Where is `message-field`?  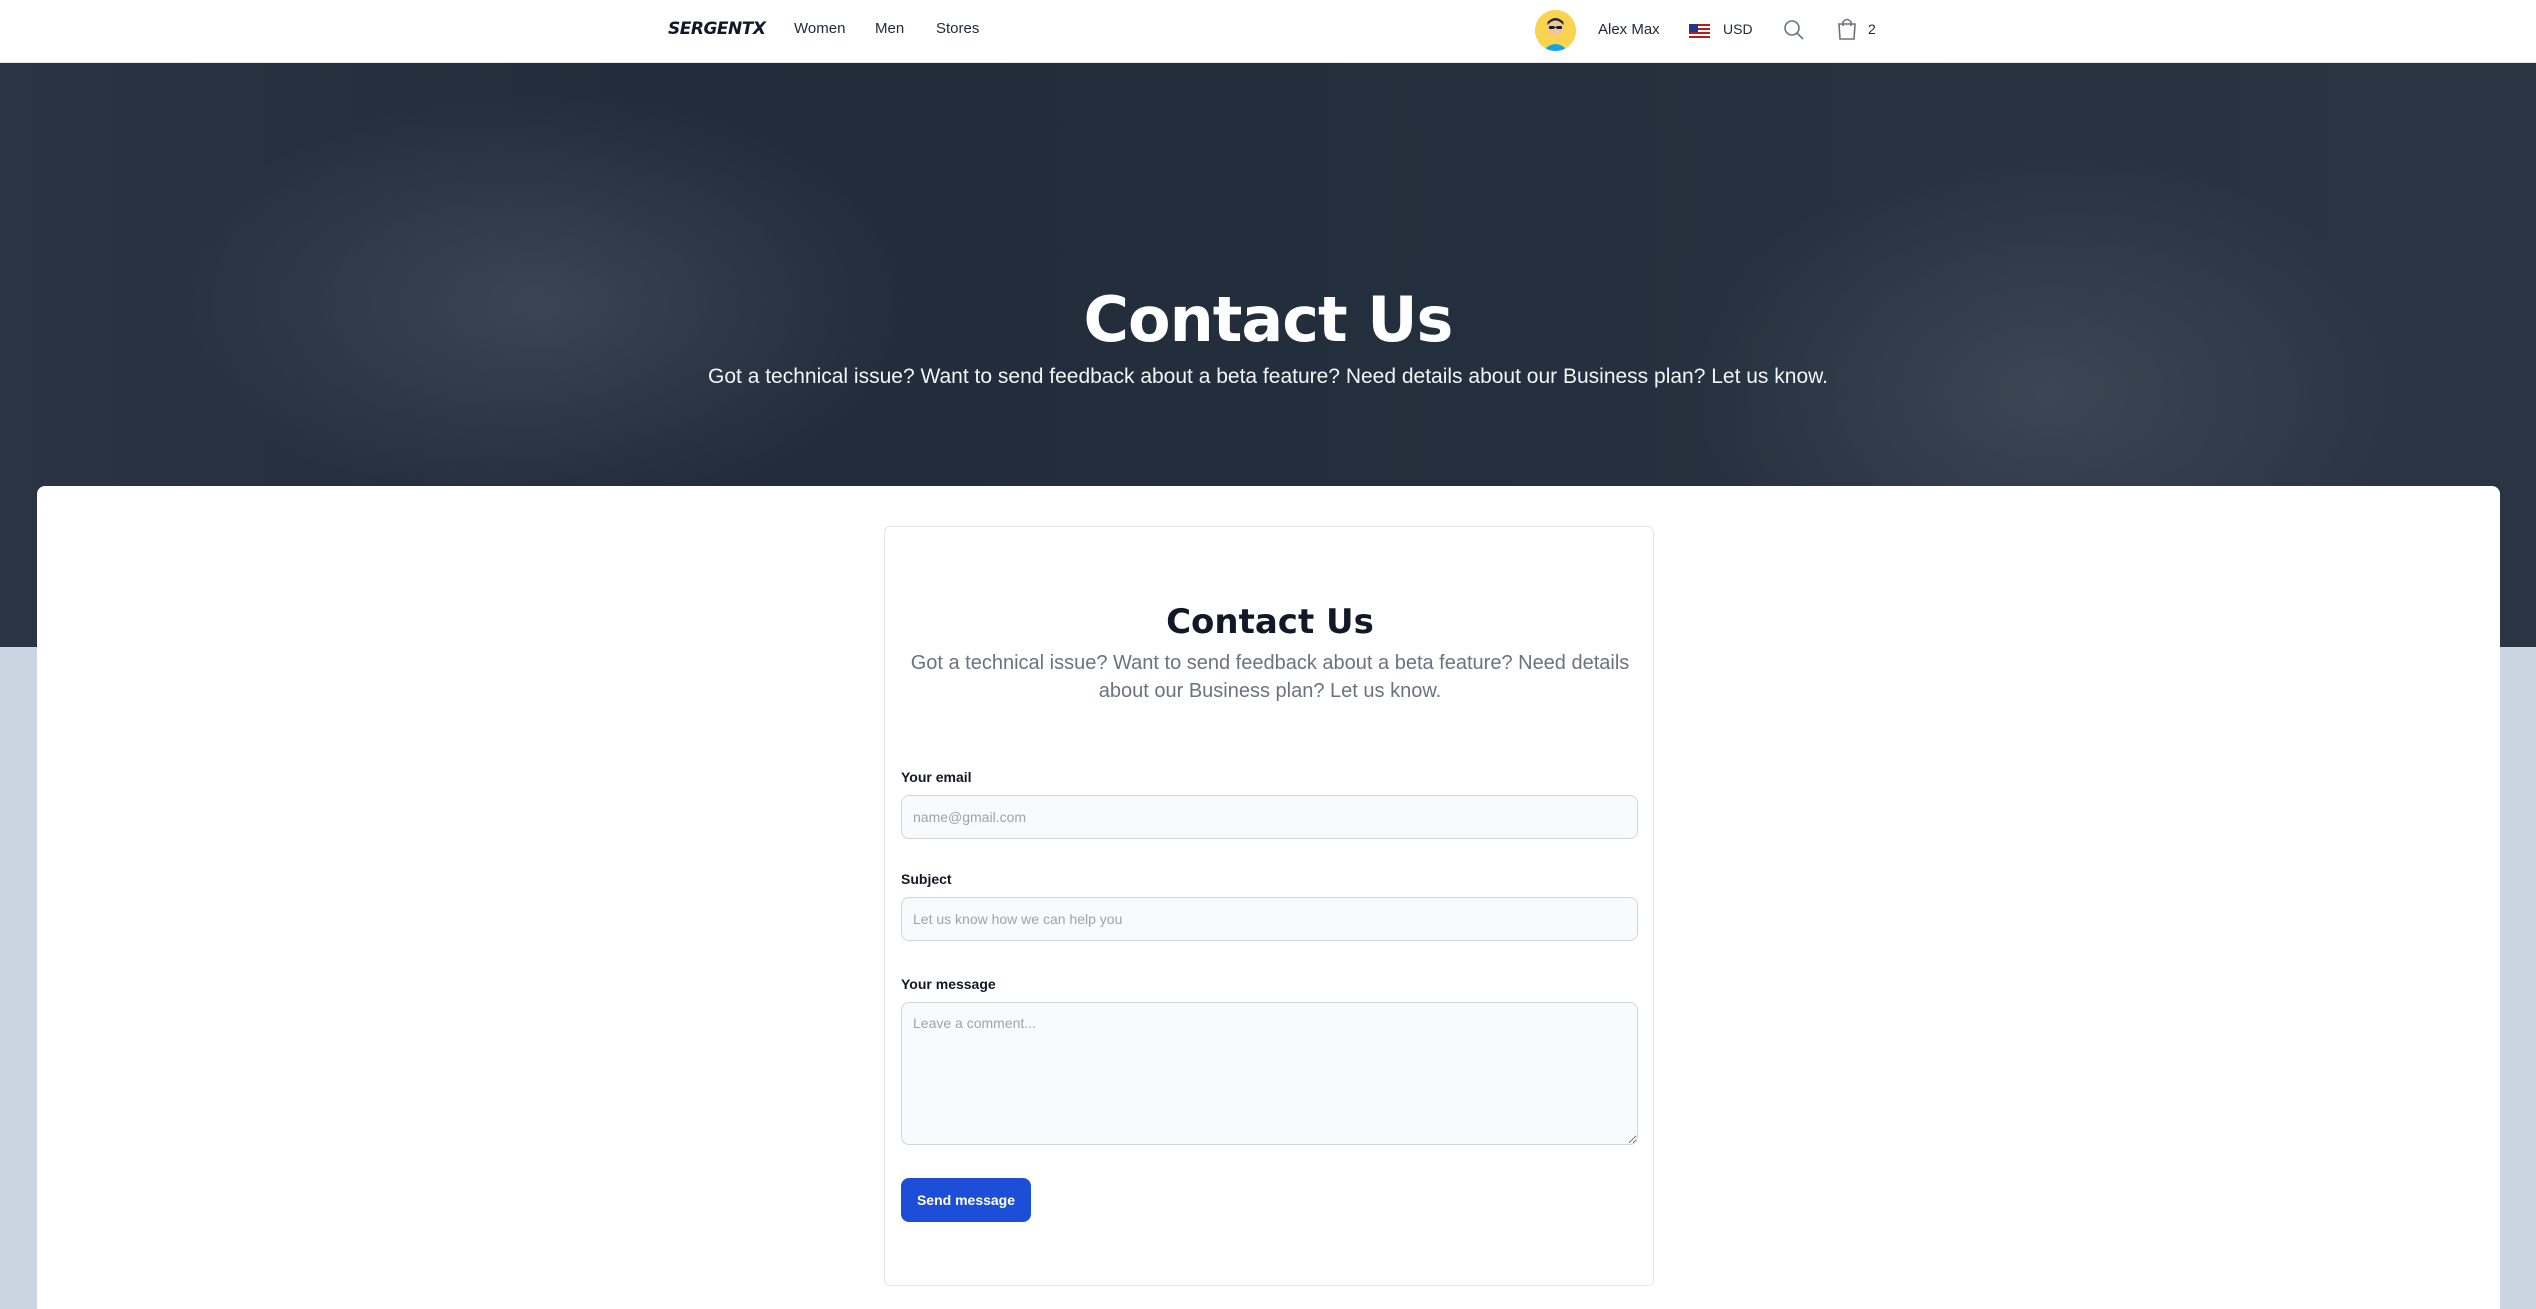
message-field is located at coordinates (1269, 1073).